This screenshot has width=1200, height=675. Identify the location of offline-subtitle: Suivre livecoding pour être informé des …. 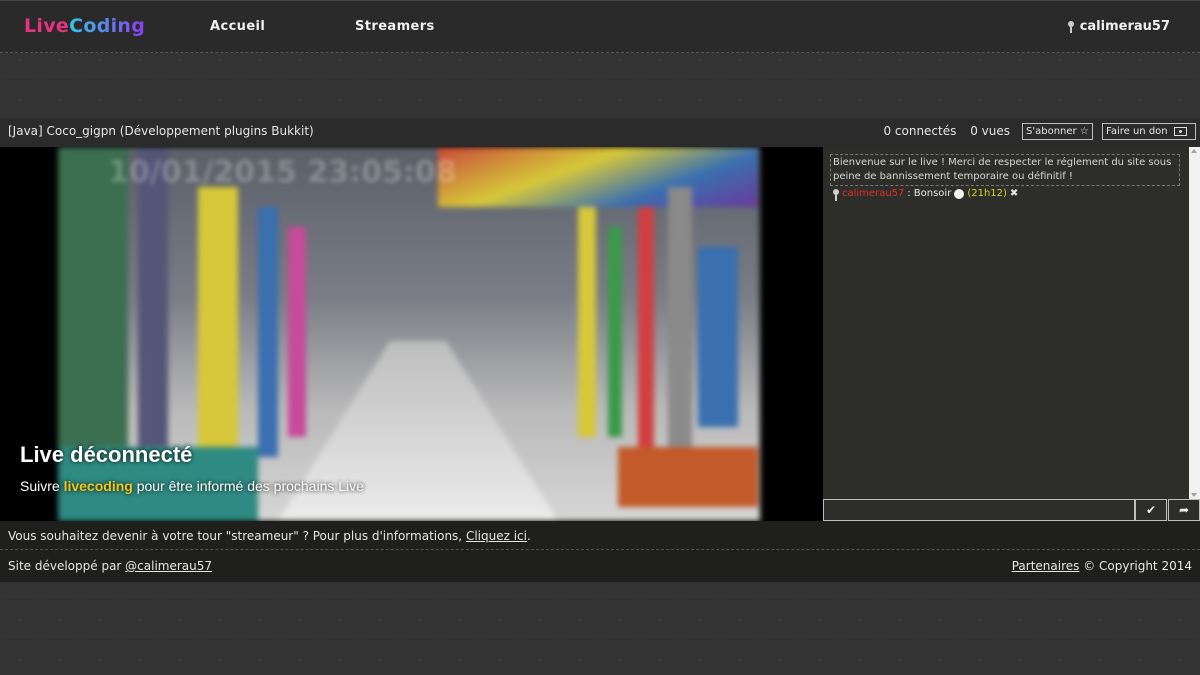
(192, 486).